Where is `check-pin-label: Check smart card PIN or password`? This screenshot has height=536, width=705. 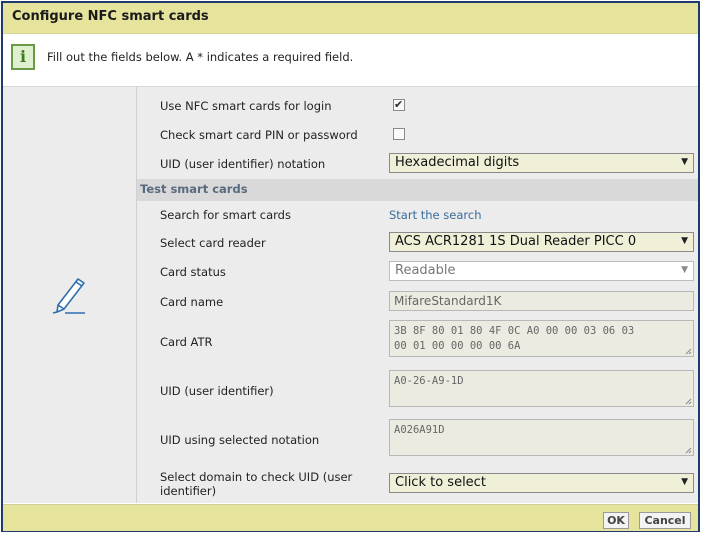 check-pin-label: Check smart card PIN or password is located at coordinates (259, 135).